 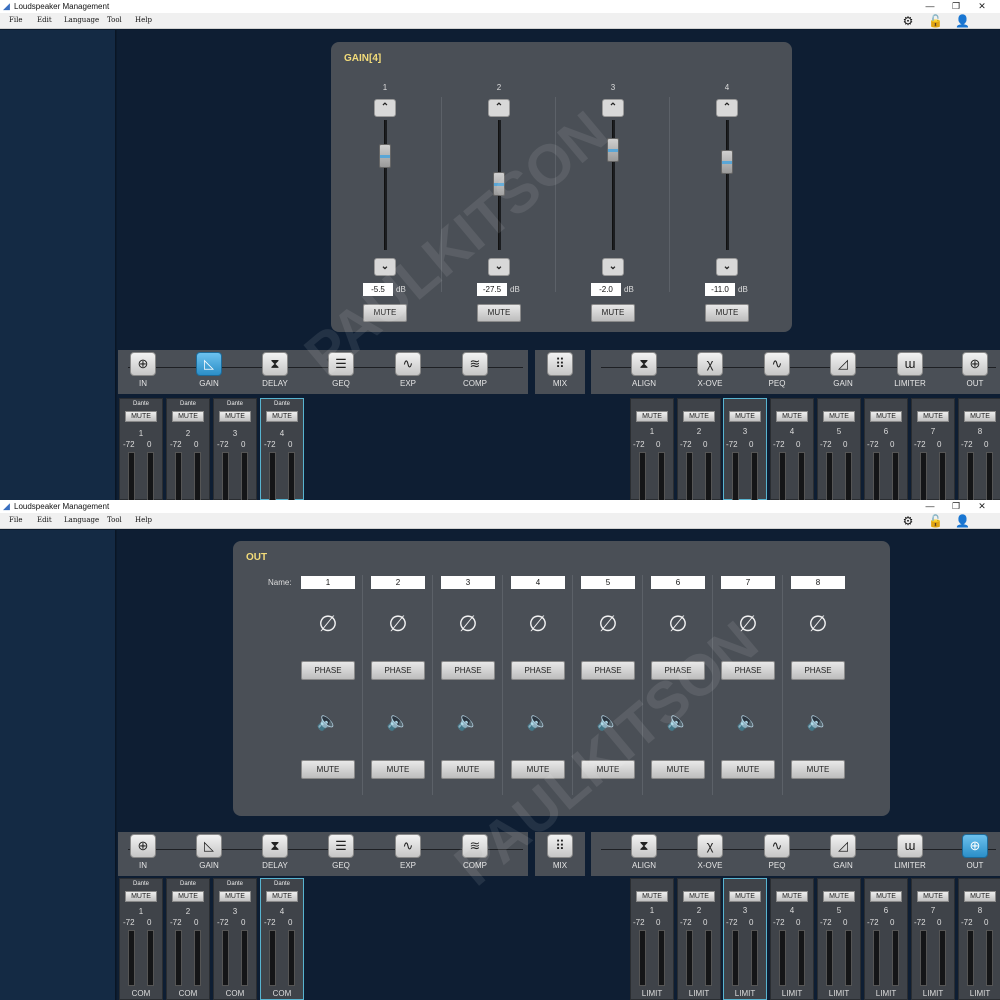 What do you see at coordinates (792, 449) in the screenshot?
I see `output-channel-strip: MUTE 4 -72 0` at bounding box center [792, 449].